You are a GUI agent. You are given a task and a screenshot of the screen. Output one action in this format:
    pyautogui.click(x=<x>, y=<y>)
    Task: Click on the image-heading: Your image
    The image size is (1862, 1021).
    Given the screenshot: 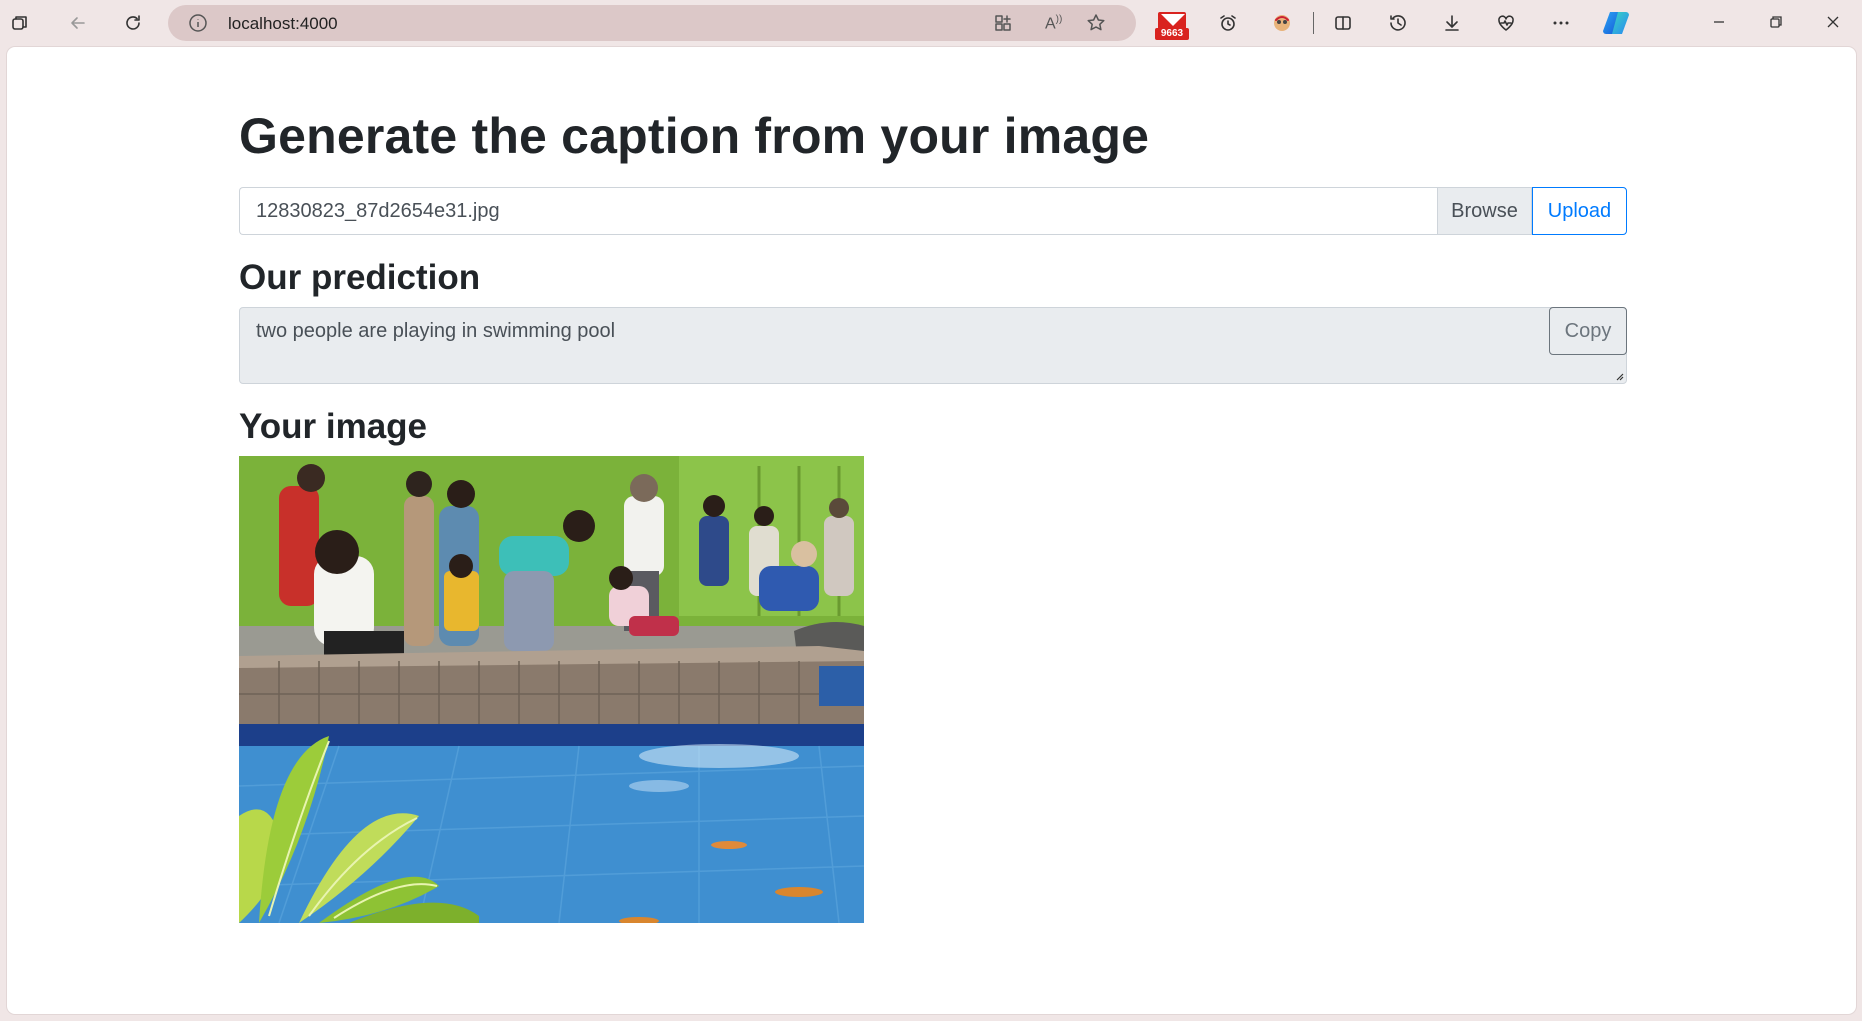 What is the action you would take?
    pyautogui.click(x=333, y=426)
    